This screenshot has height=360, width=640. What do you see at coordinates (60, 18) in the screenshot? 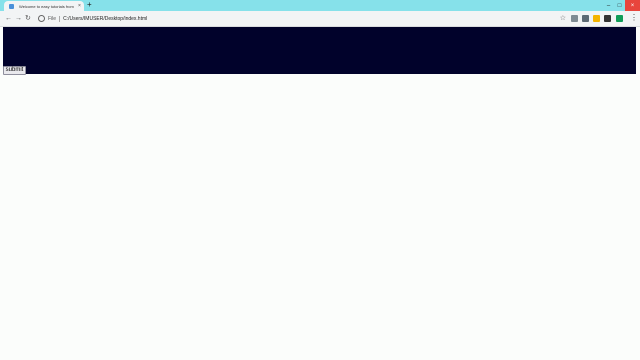
I see `url-divider` at bounding box center [60, 18].